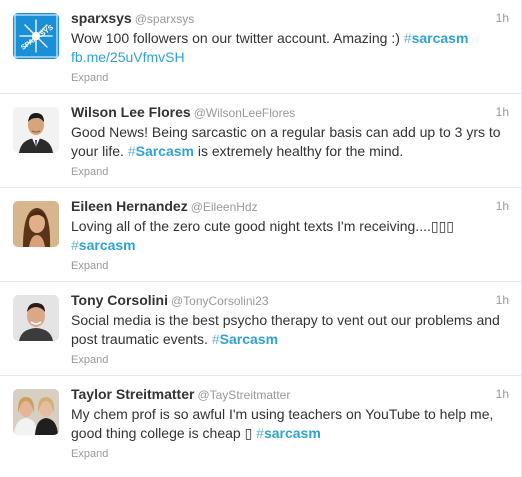 The width and height of the screenshot is (522, 477). I want to click on tweet-username: @sparxsys, so click(165, 19).